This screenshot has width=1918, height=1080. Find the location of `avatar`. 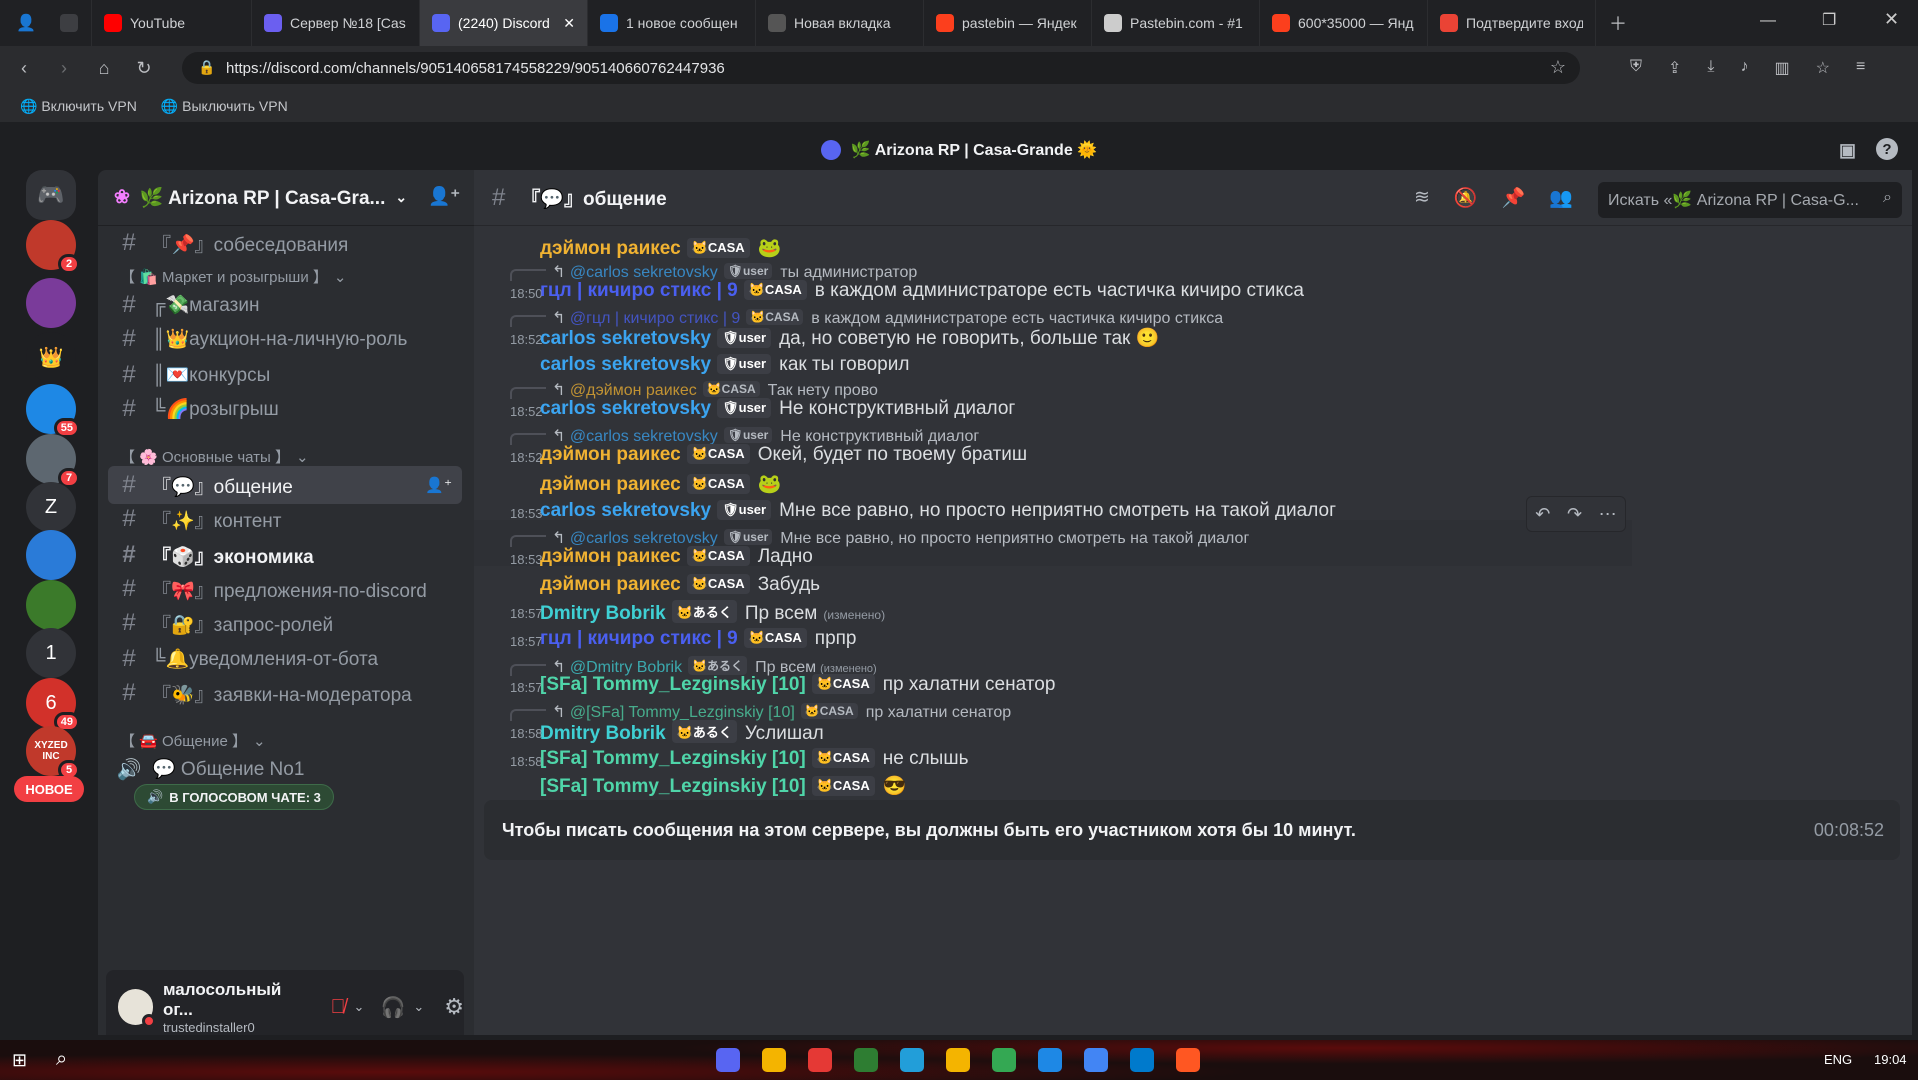

avatar is located at coordinates (137, 1008).